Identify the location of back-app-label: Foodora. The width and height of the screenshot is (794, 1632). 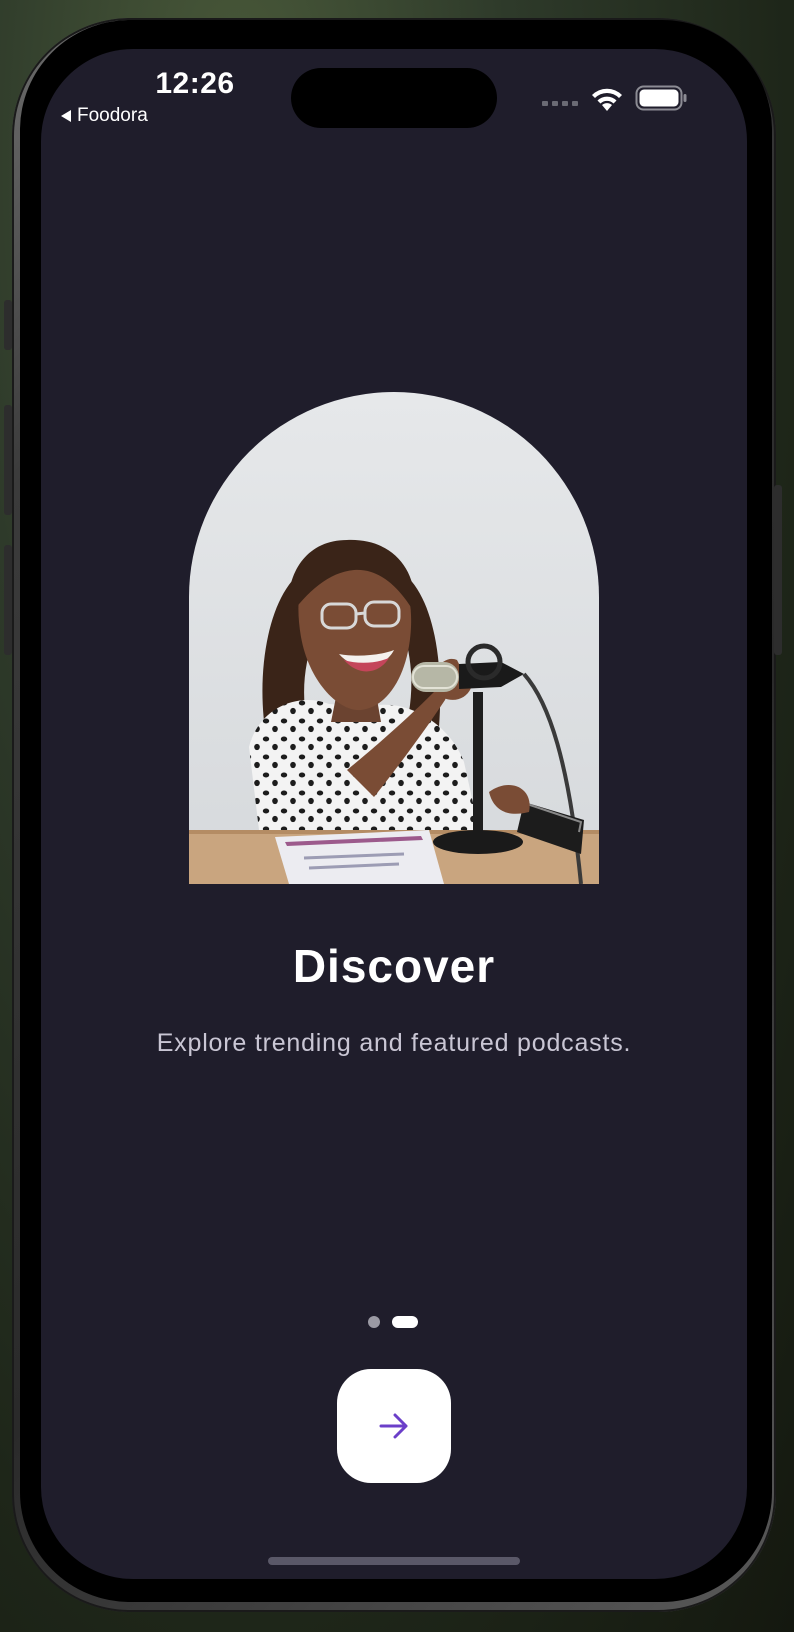
(112, 115).